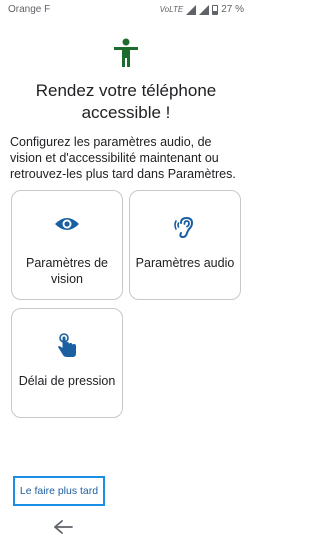 This screenshot has width=320, height=546. I want to click on battery-icon, so click(215, 9).